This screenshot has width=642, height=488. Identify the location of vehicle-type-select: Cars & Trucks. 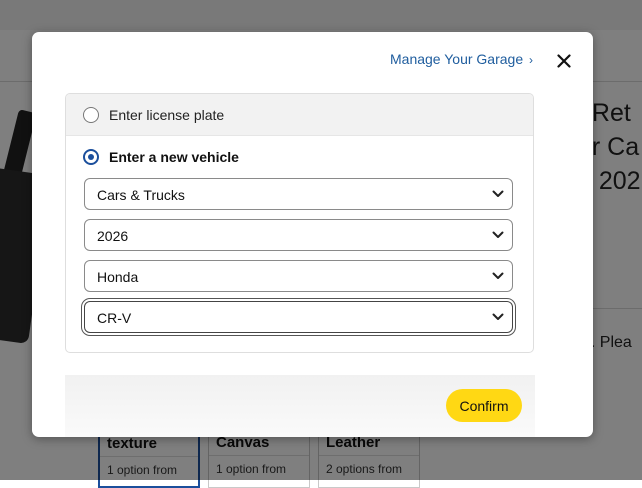
(298, 194).